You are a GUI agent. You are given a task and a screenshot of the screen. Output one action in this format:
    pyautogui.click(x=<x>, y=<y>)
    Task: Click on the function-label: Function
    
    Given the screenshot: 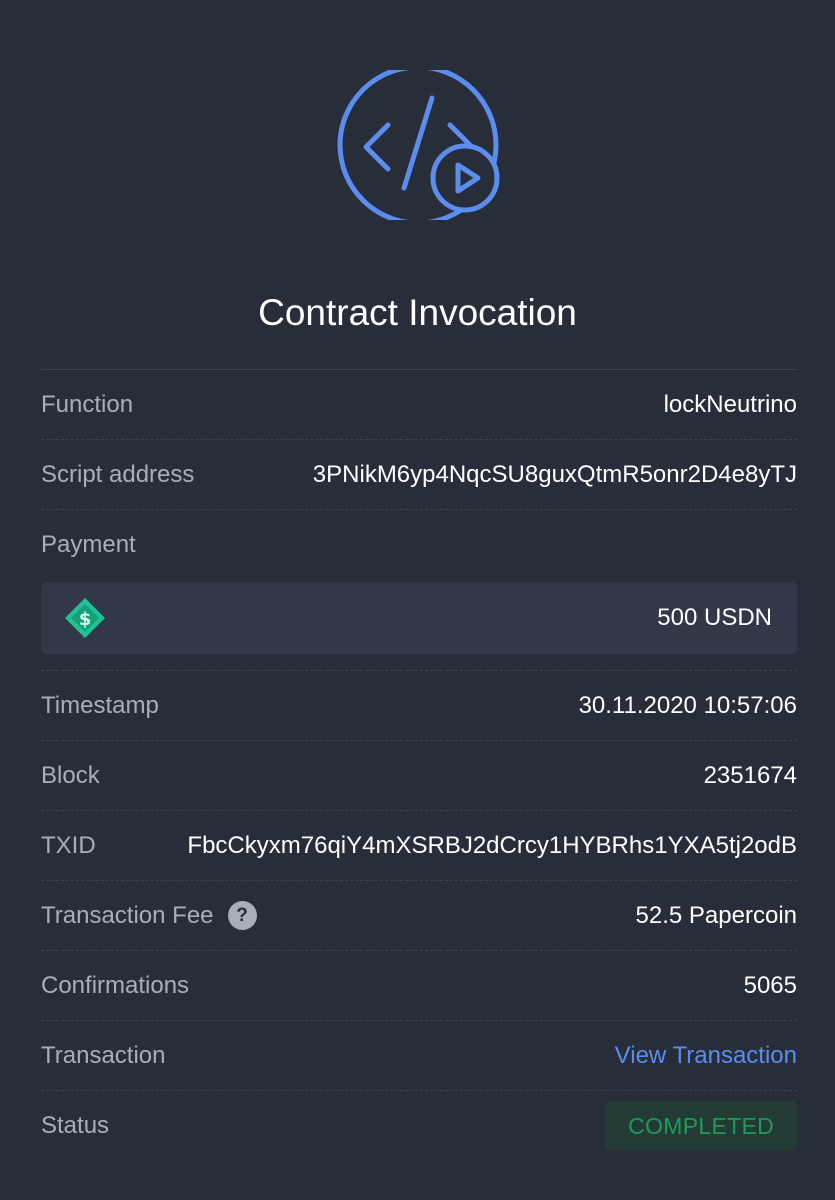 What is the action you would take?
    pyautogui.click(x=87, y=404)
    